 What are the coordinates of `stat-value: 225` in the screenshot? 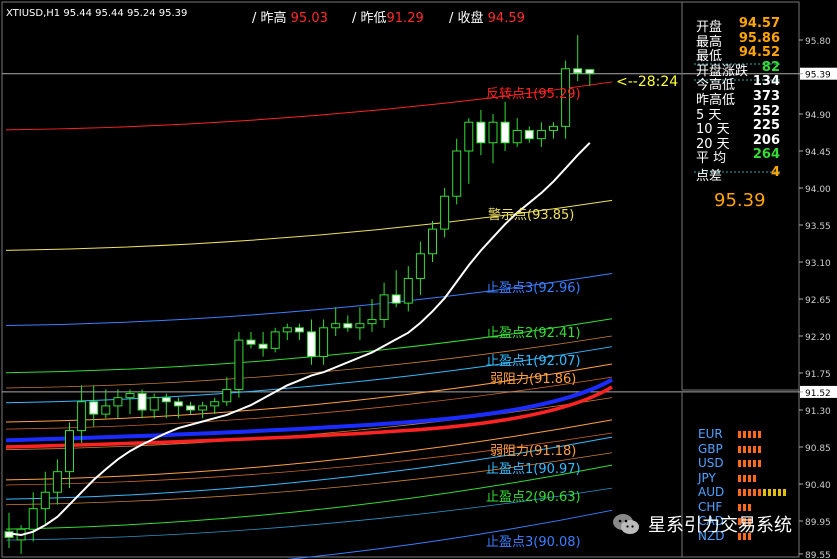 It's located at (766, 126).